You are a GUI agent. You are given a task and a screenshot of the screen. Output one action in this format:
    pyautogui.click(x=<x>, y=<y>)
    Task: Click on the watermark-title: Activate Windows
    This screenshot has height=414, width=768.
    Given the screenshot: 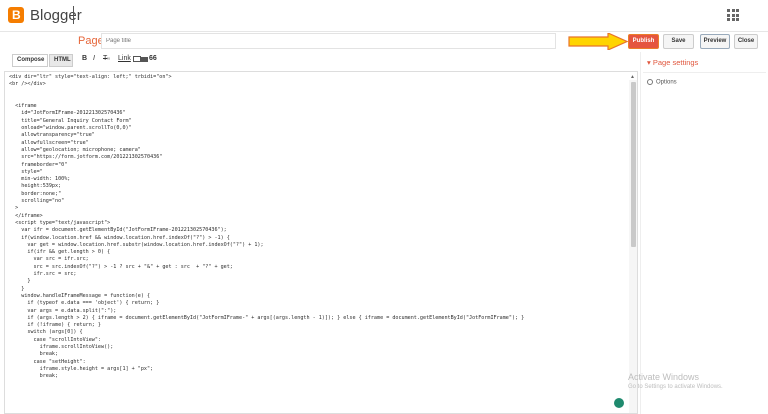 What is the action you would take?
    pyautogui.click(x=664, y=377)
    